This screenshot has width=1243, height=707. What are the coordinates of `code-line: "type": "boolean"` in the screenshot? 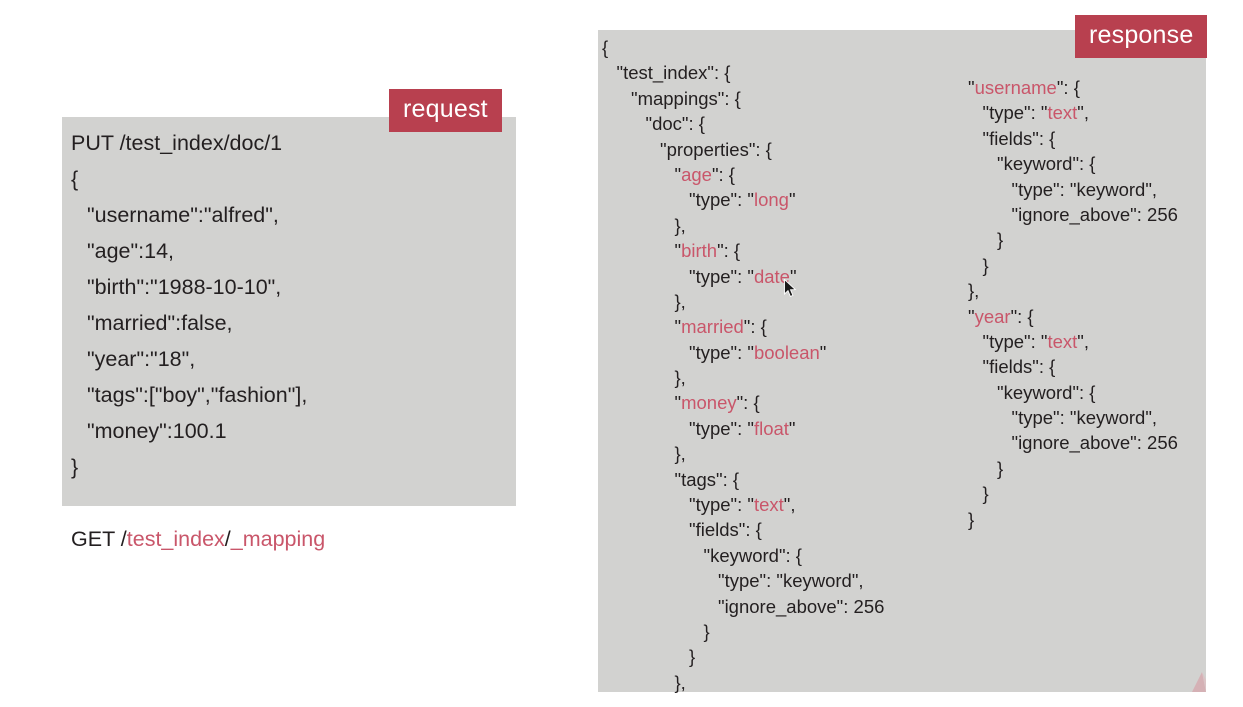 It's located at (743, 352).